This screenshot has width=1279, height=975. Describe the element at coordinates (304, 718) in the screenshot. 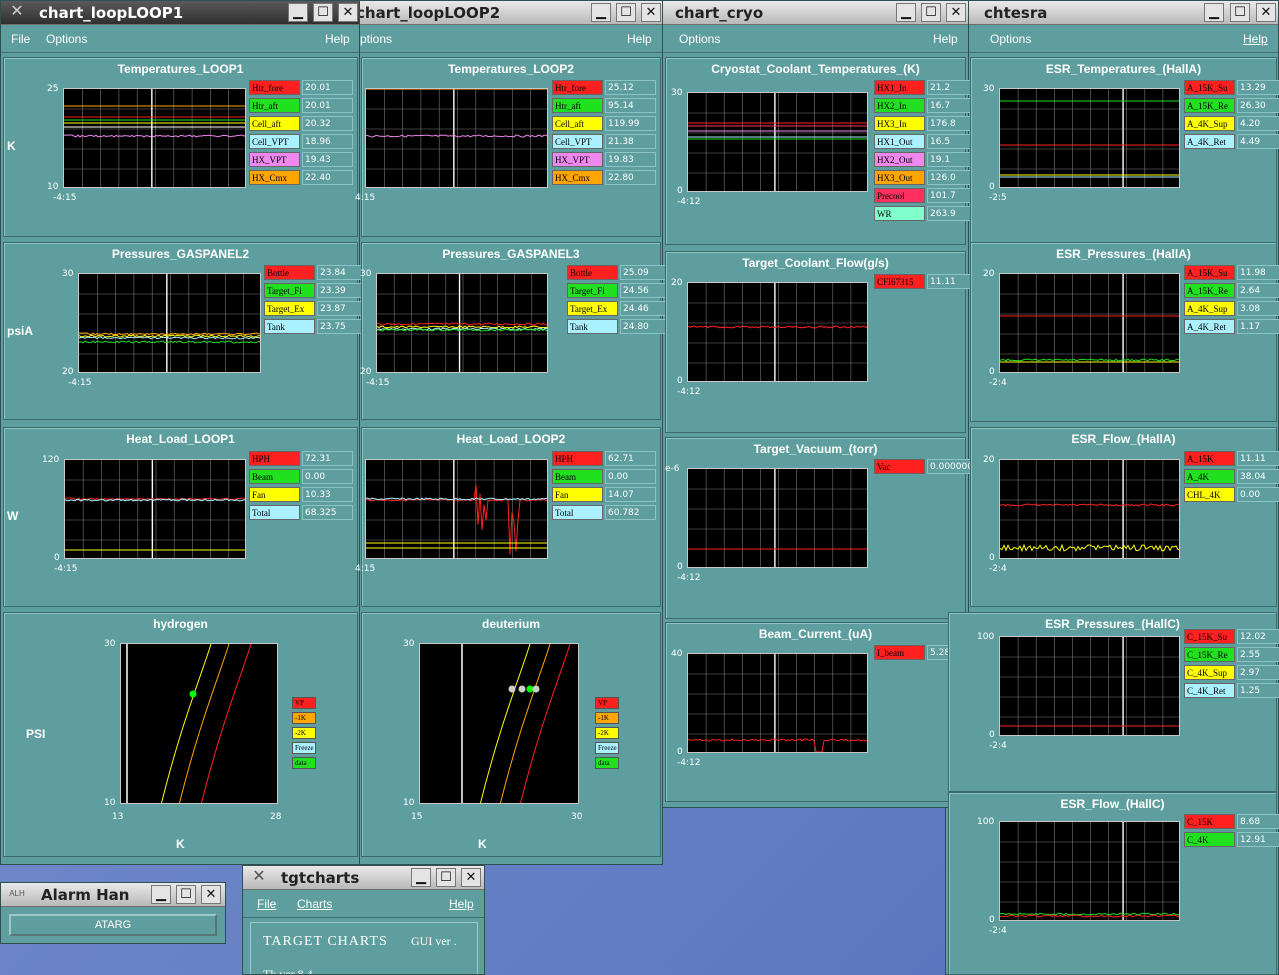

I see `legend-1k: -1K` at that location.